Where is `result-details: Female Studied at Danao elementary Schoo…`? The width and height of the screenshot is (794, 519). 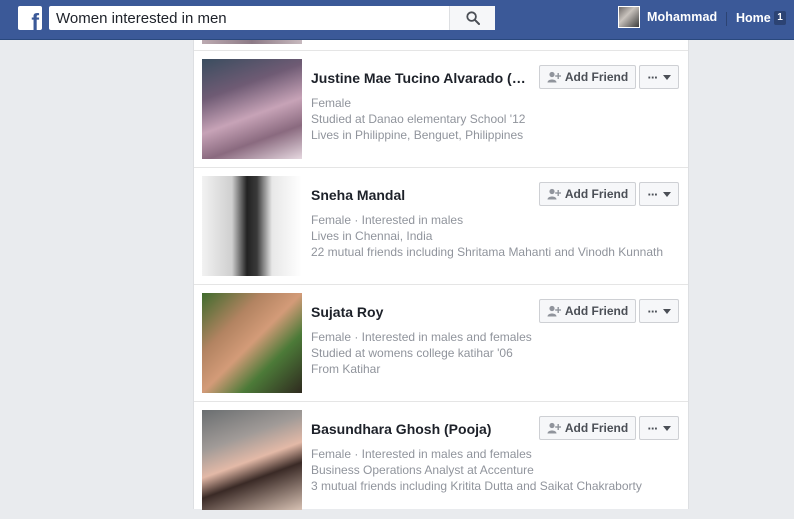
result-details: Female Studied at Danao elementary Schoo… is located at coordinates (496, 119).